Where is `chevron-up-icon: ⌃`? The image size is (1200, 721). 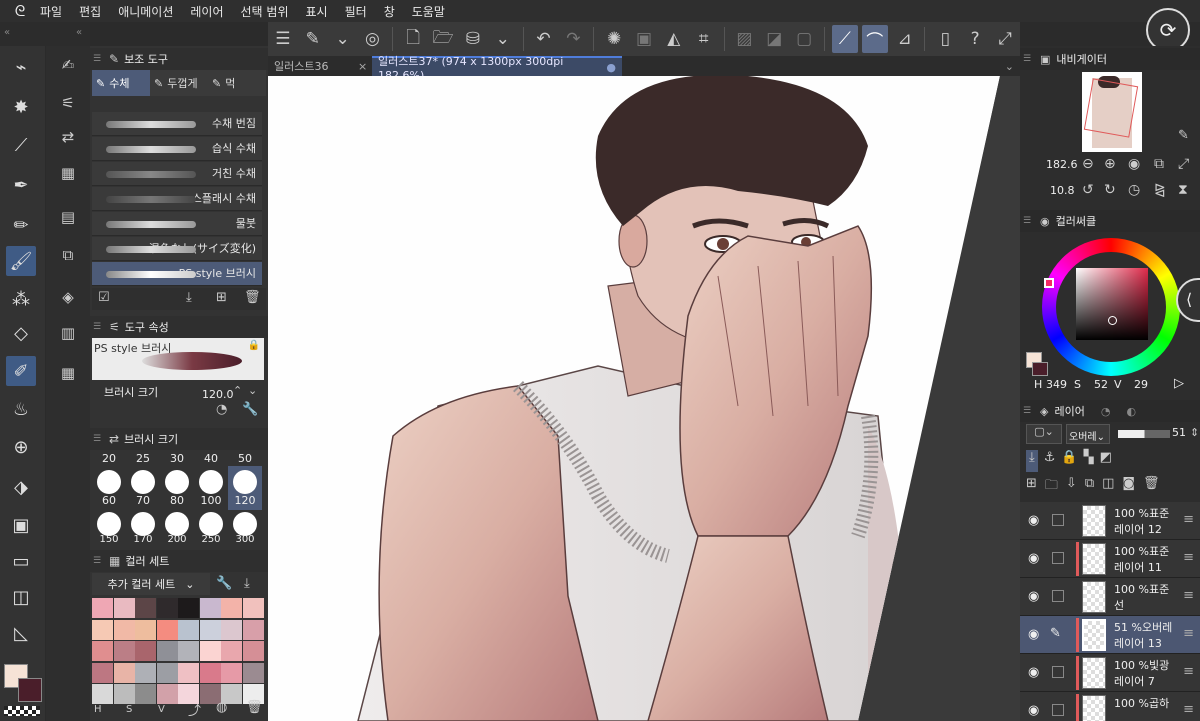
chevron-up-icon: ⌃ is located at coordinates (237, 390).